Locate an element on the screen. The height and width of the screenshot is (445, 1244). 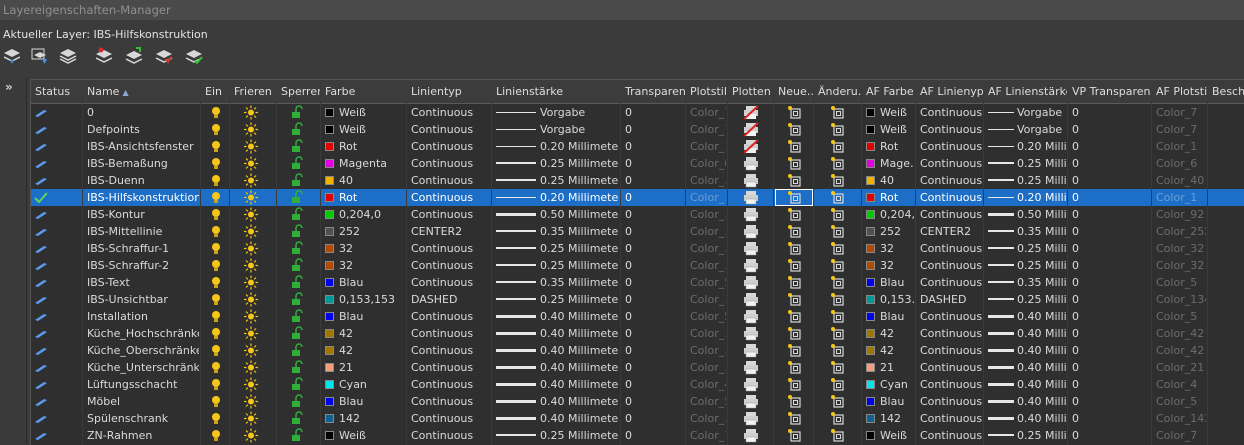
set-current-icon is located at coordinates (134, 56).